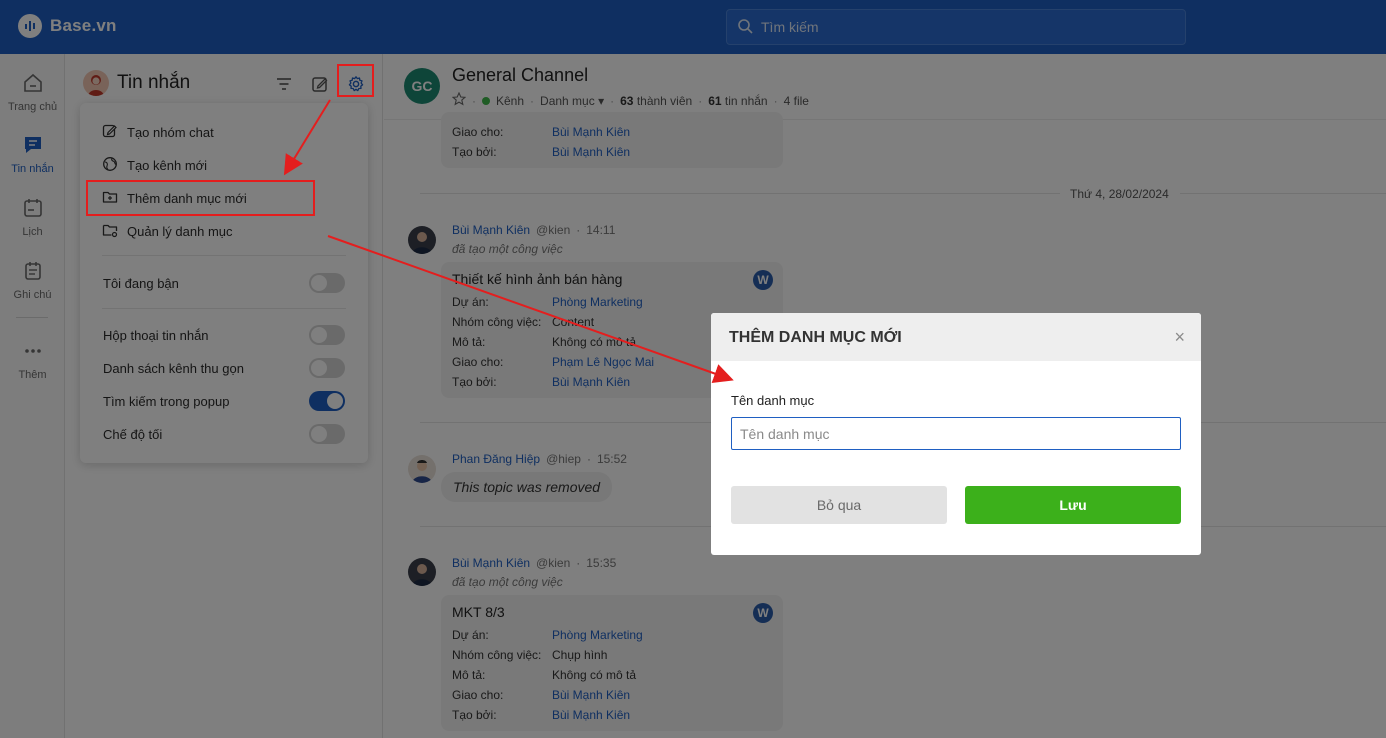 The image size is (1386, 738). What do you see at coordinates (1073, 505) in the screenshot?
I see `save-button: Lưu` at bounding box center [1073, 505].